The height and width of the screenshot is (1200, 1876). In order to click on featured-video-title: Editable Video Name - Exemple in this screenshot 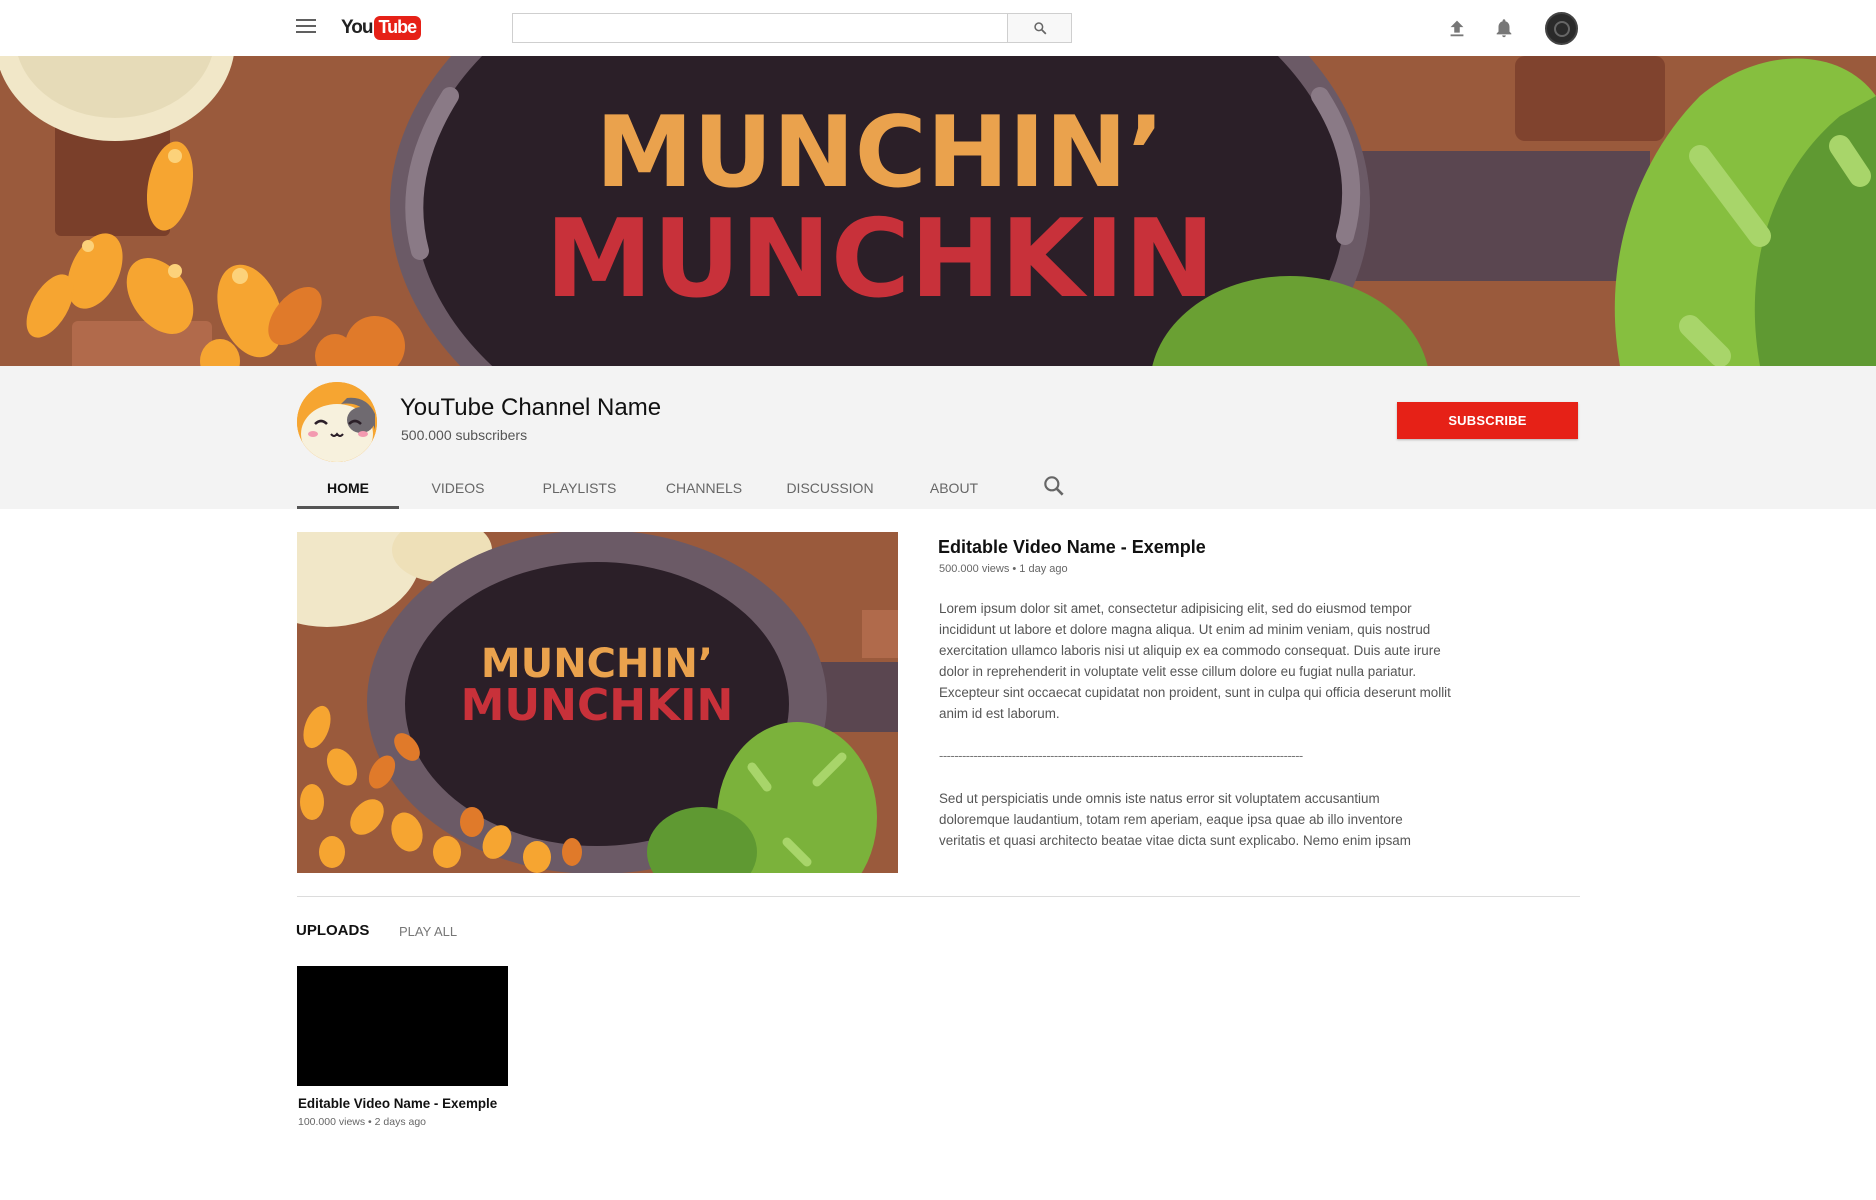, I will do `click(1072, 547)`.